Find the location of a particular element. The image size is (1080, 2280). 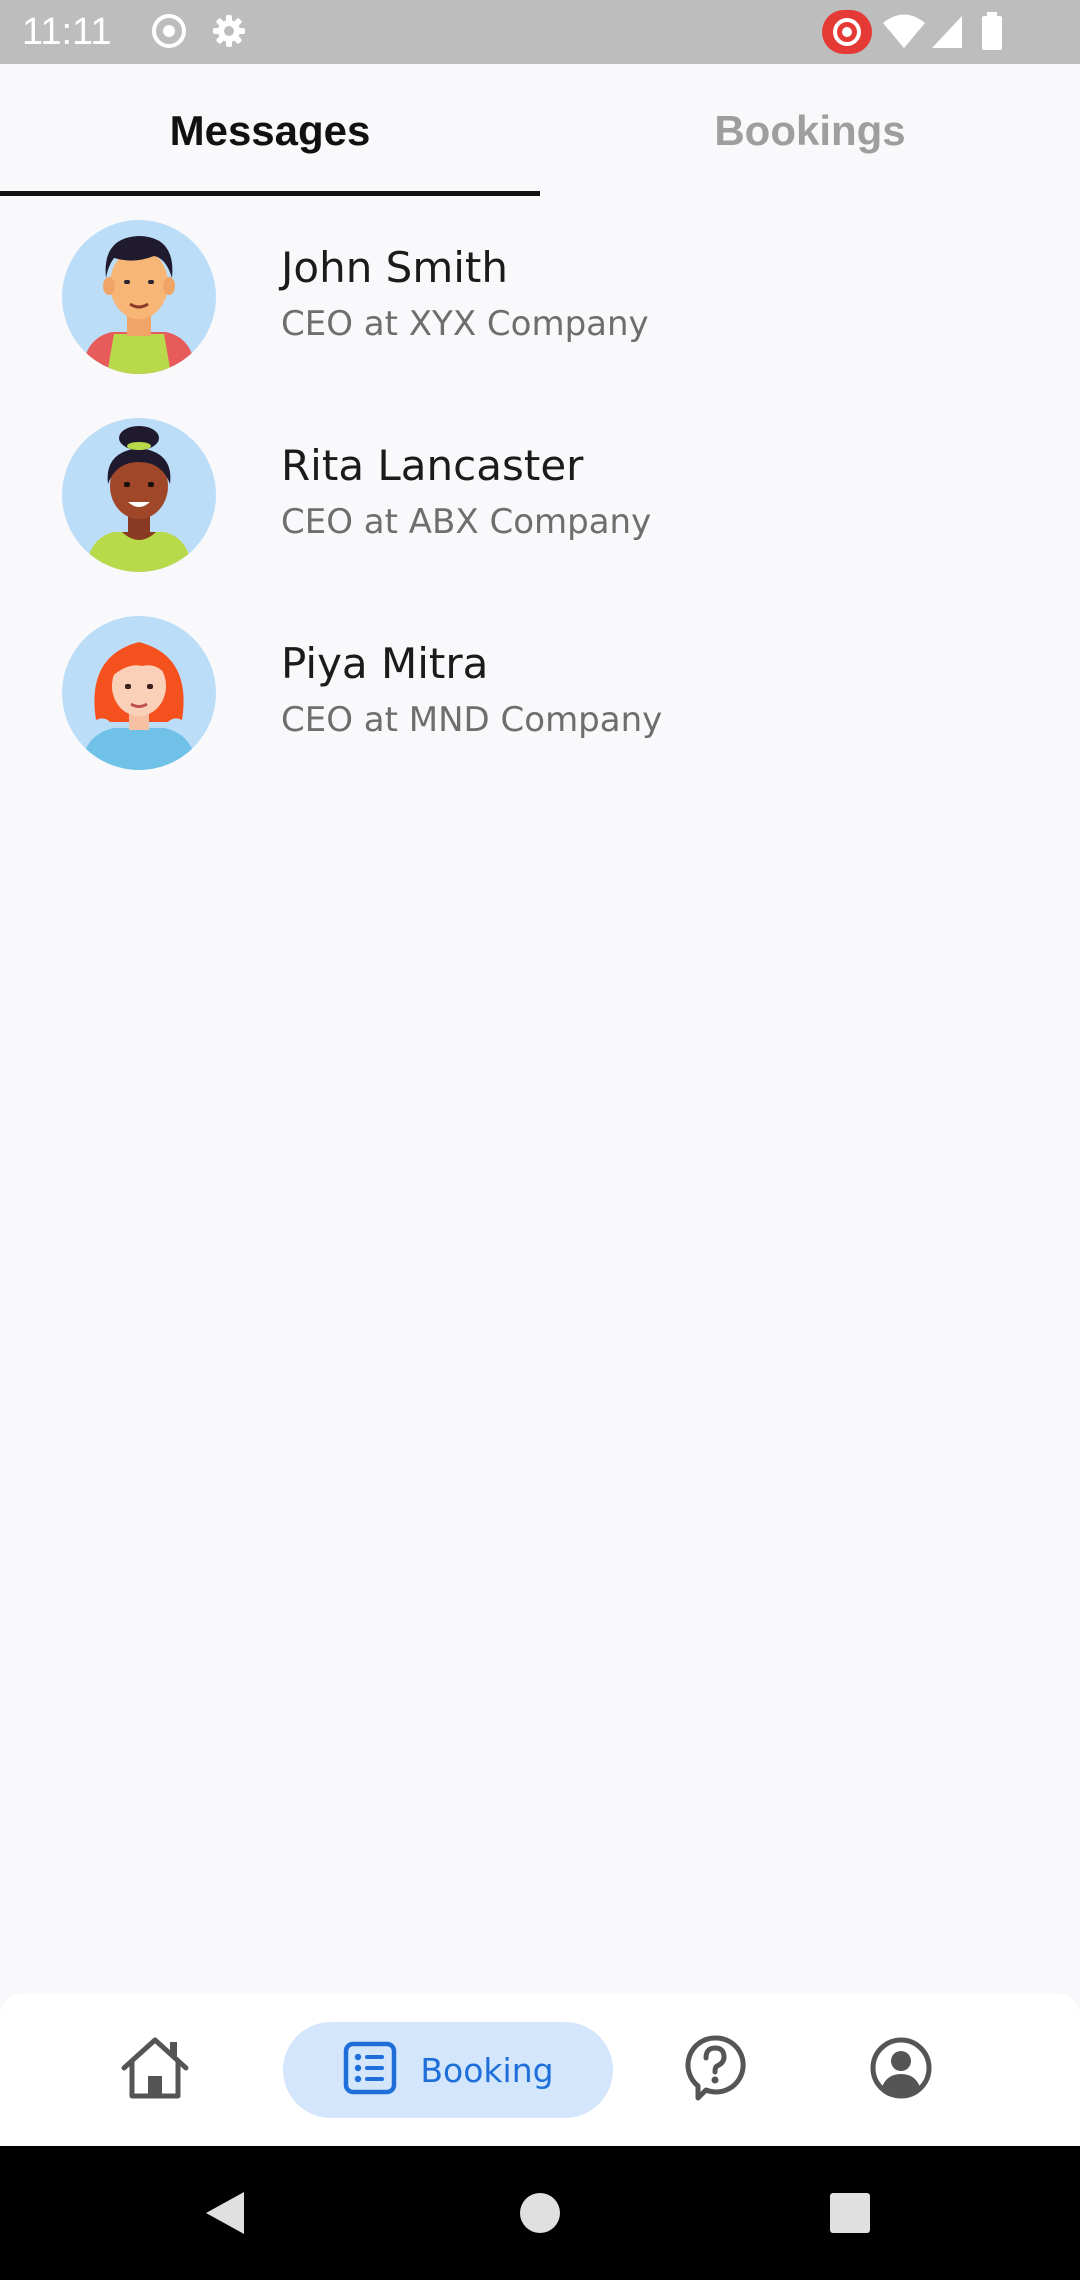

tab-bar: Messages Bookings is located at coordinates (540, 131).